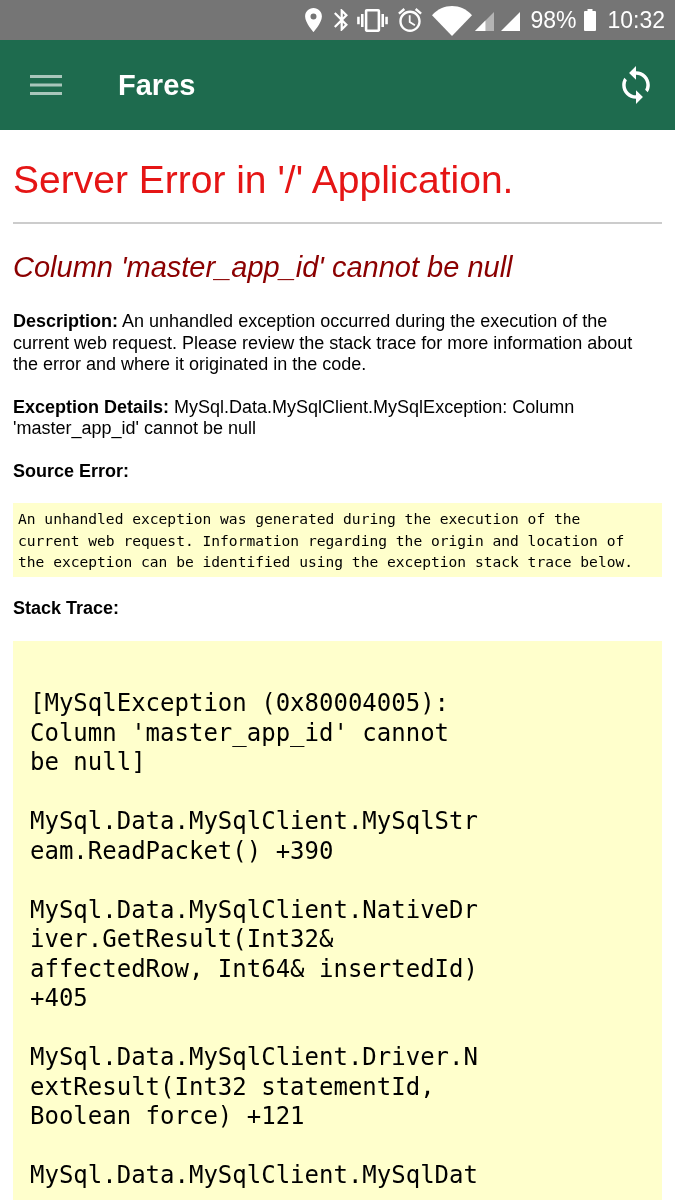 The height and width of the screenshot is (1200, 675). Describe the element at coordinates (67, 608) in the screenshot. I see `section-heading: Stack Trace:` at that location.